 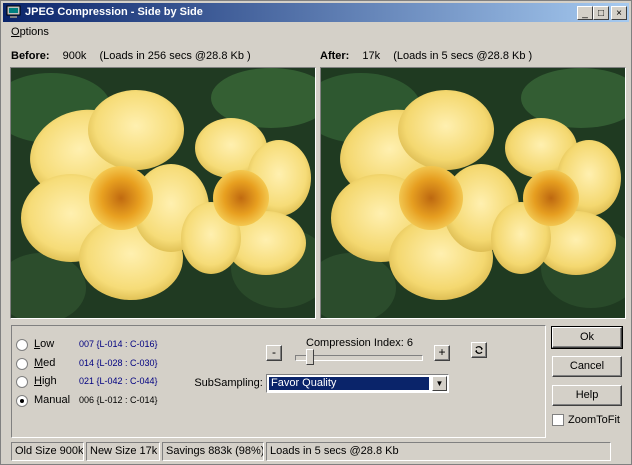 I want to click on menu-options: Options, so click(x=30, y=32).